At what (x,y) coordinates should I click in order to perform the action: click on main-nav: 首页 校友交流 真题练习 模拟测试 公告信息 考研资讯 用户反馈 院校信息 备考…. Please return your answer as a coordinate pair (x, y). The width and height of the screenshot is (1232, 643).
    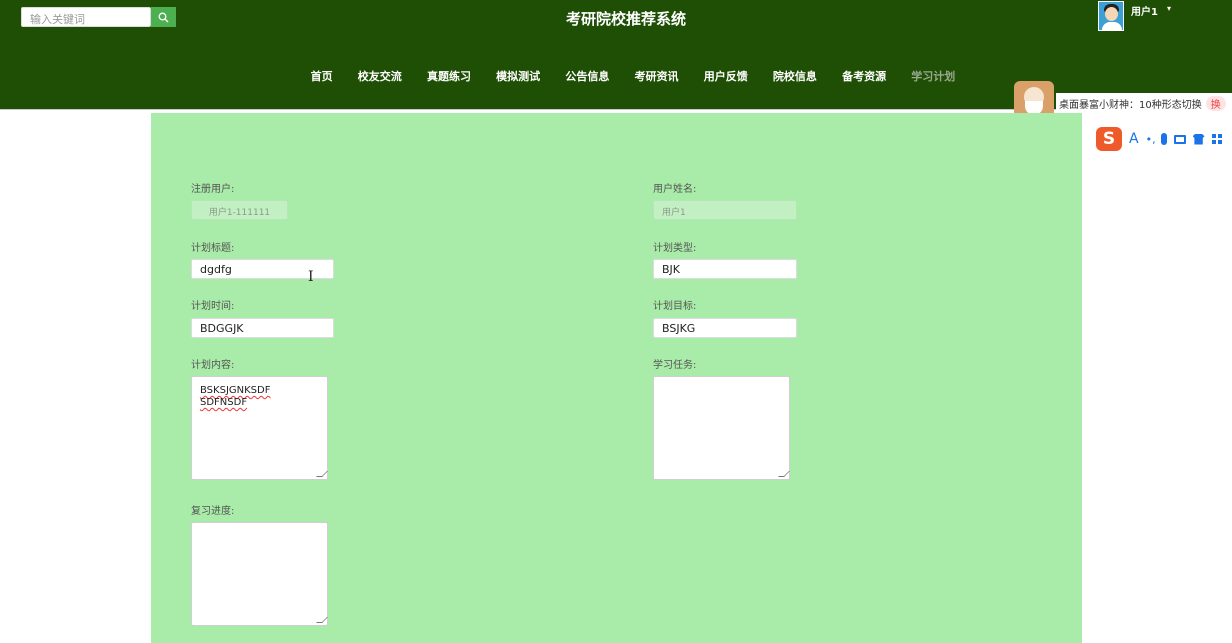
    Looking at the image, I should click on (633, 76).